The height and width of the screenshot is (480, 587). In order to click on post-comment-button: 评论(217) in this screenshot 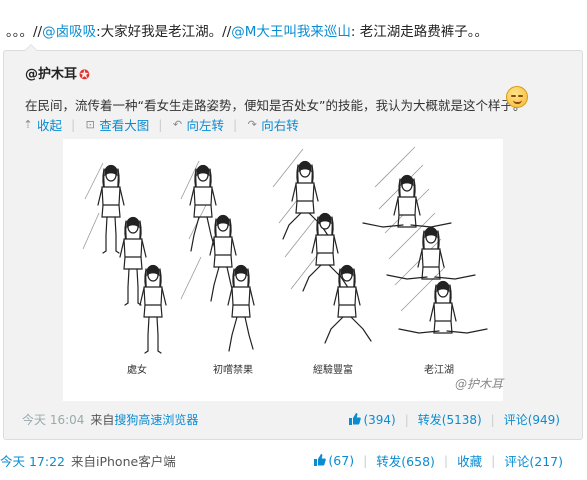, I will do `click(533, 460)`.